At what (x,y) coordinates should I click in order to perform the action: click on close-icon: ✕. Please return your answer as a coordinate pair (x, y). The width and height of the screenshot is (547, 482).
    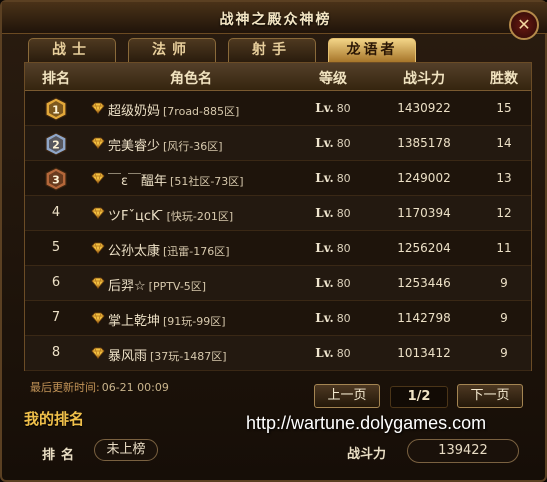
    Looking at the image, I should click on (524, 24).